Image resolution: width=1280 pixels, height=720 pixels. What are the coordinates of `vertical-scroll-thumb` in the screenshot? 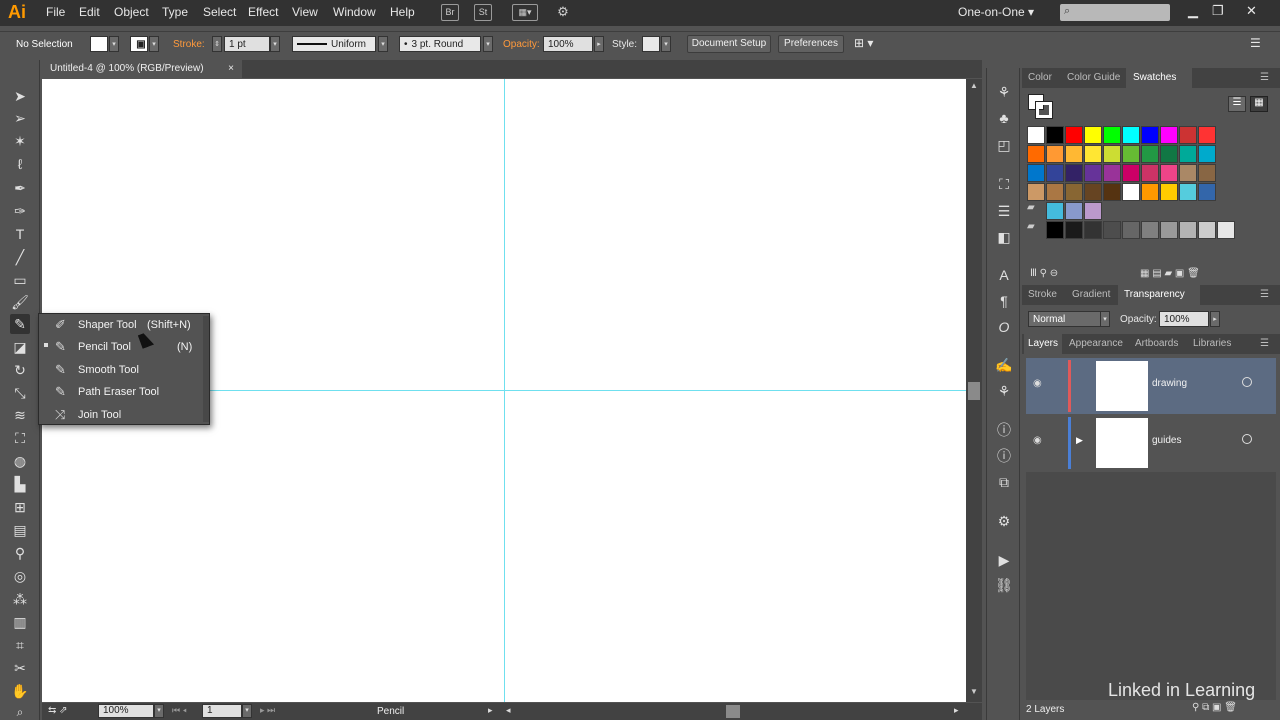 It's located at (974, 391).